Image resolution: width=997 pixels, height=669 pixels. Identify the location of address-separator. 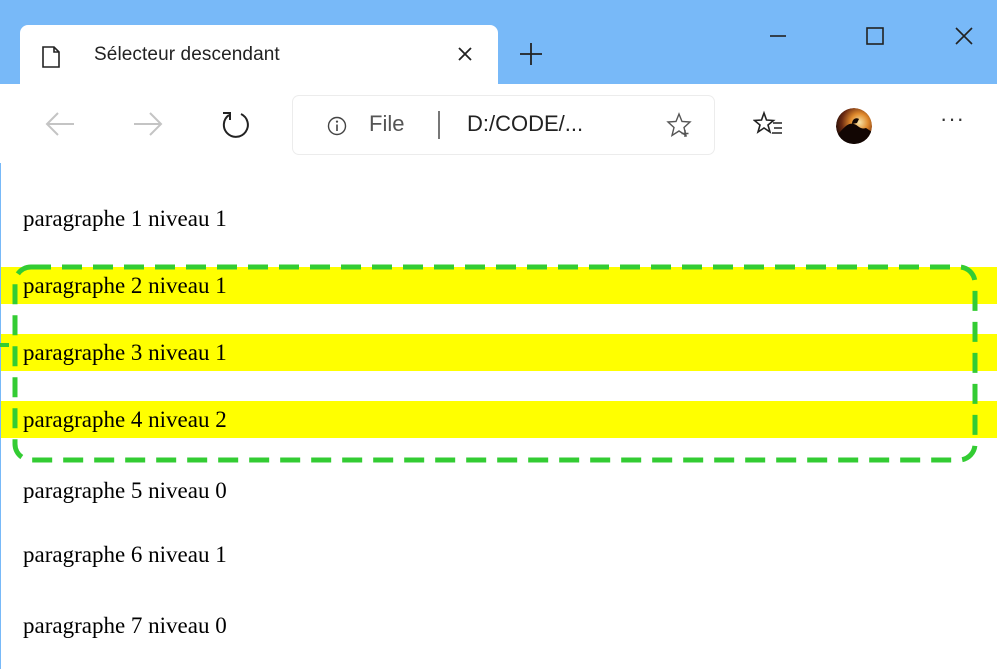
(439, 125).